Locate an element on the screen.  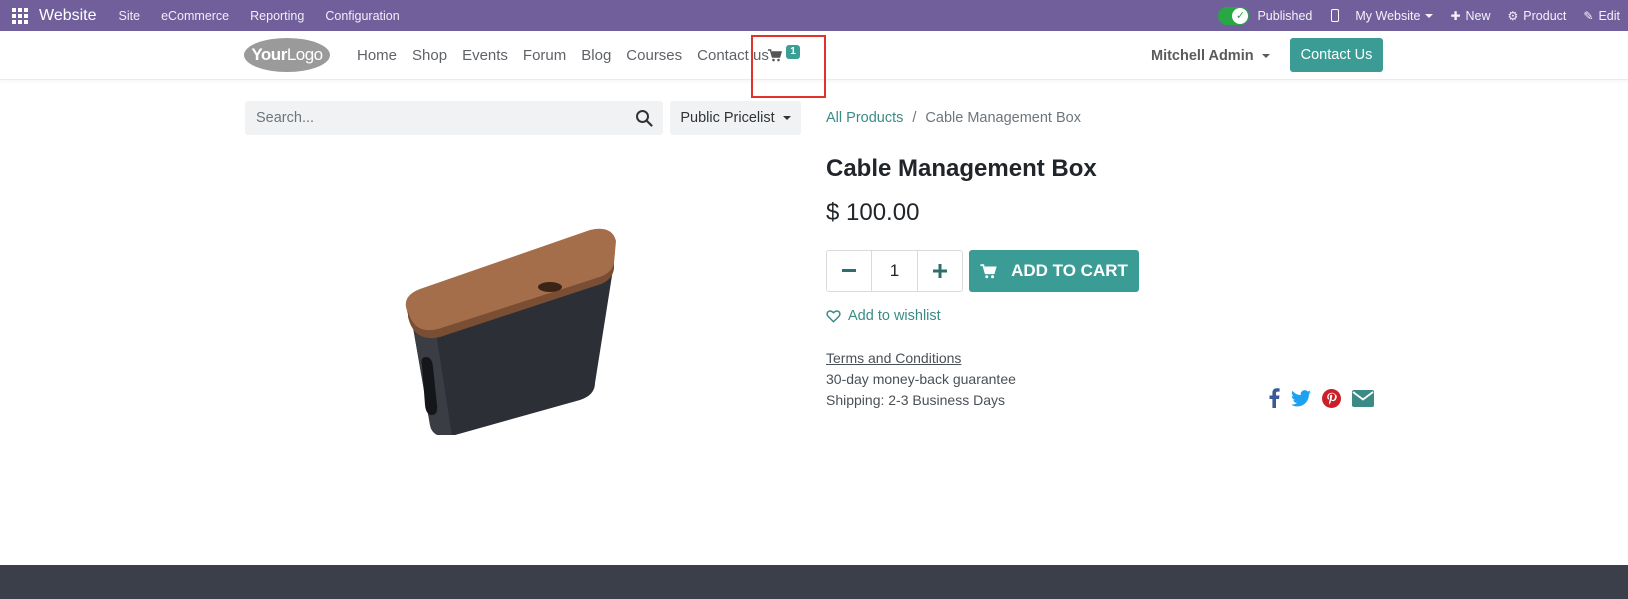
email-icon is located at coordinates (1363, 400).